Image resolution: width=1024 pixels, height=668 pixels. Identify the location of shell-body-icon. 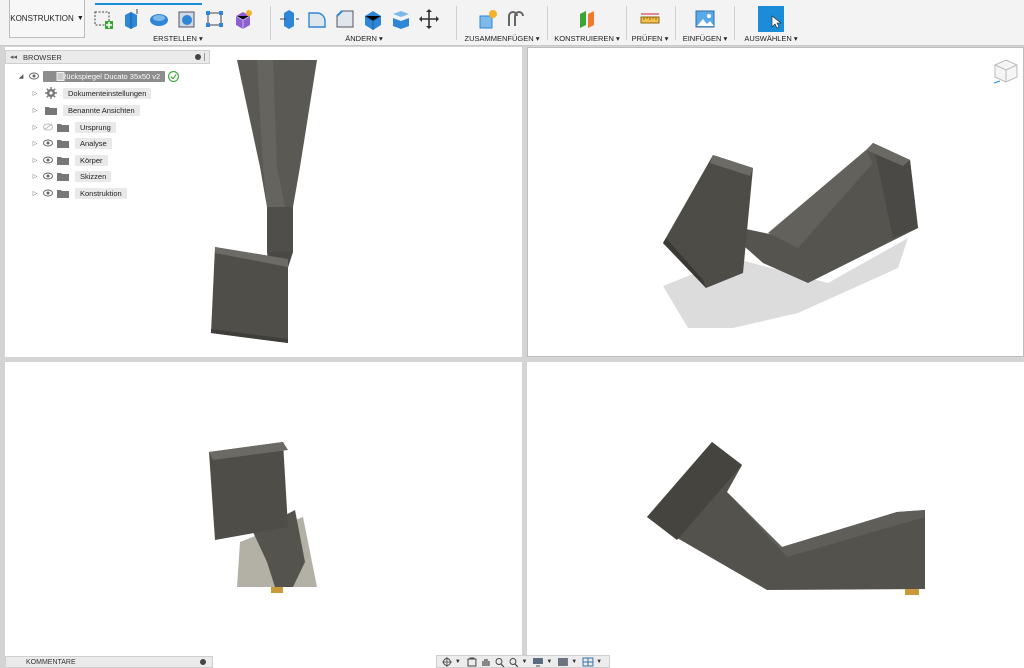
(373, 19).